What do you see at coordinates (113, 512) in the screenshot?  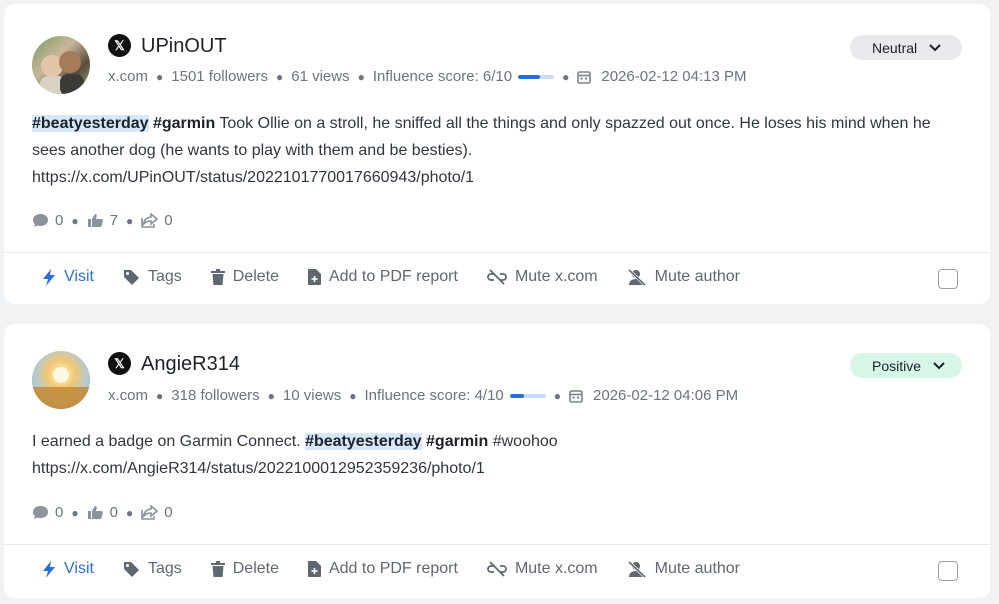 I see `likes-count: 0` at bounding box center [113, 512].